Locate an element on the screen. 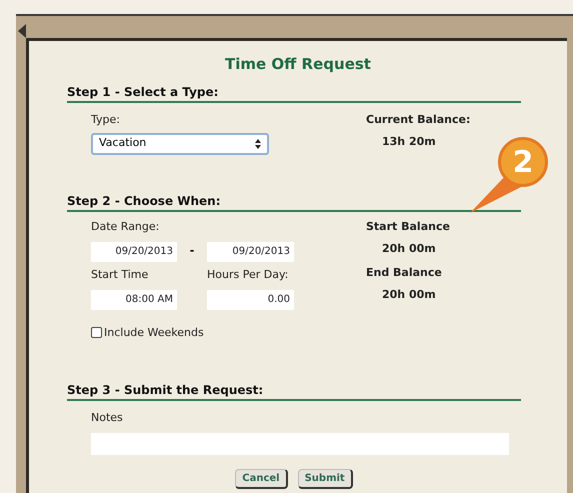 The image size is (573, 493). section-heading: Step 1 - Select a Type: is located at coordinates (294, 93).